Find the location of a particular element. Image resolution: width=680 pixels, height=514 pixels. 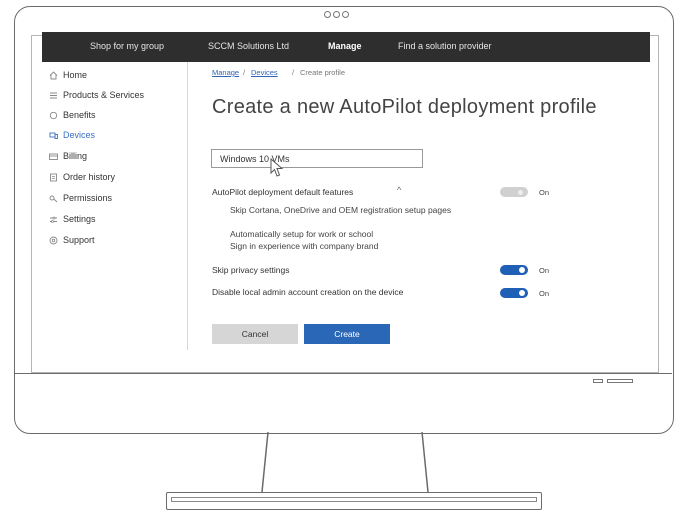

sidebar-item-devices: Devices is located at coordinates (71, 135).